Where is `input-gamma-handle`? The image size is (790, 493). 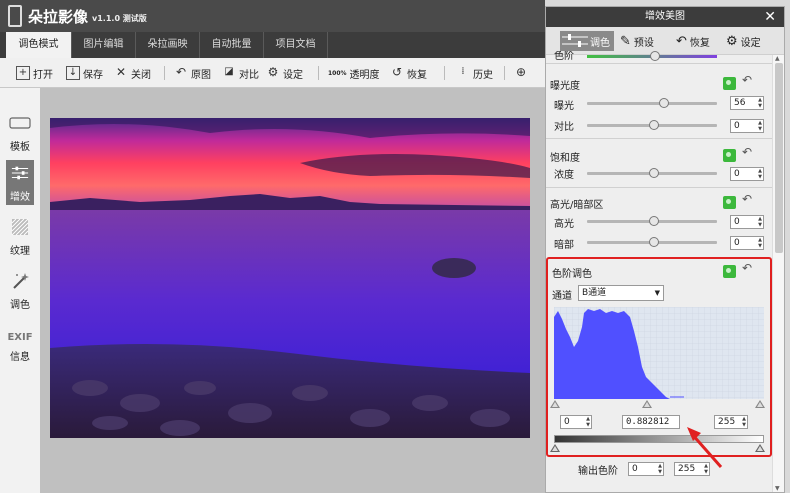
input-gamma-handle is located at coordinates (647, 404).